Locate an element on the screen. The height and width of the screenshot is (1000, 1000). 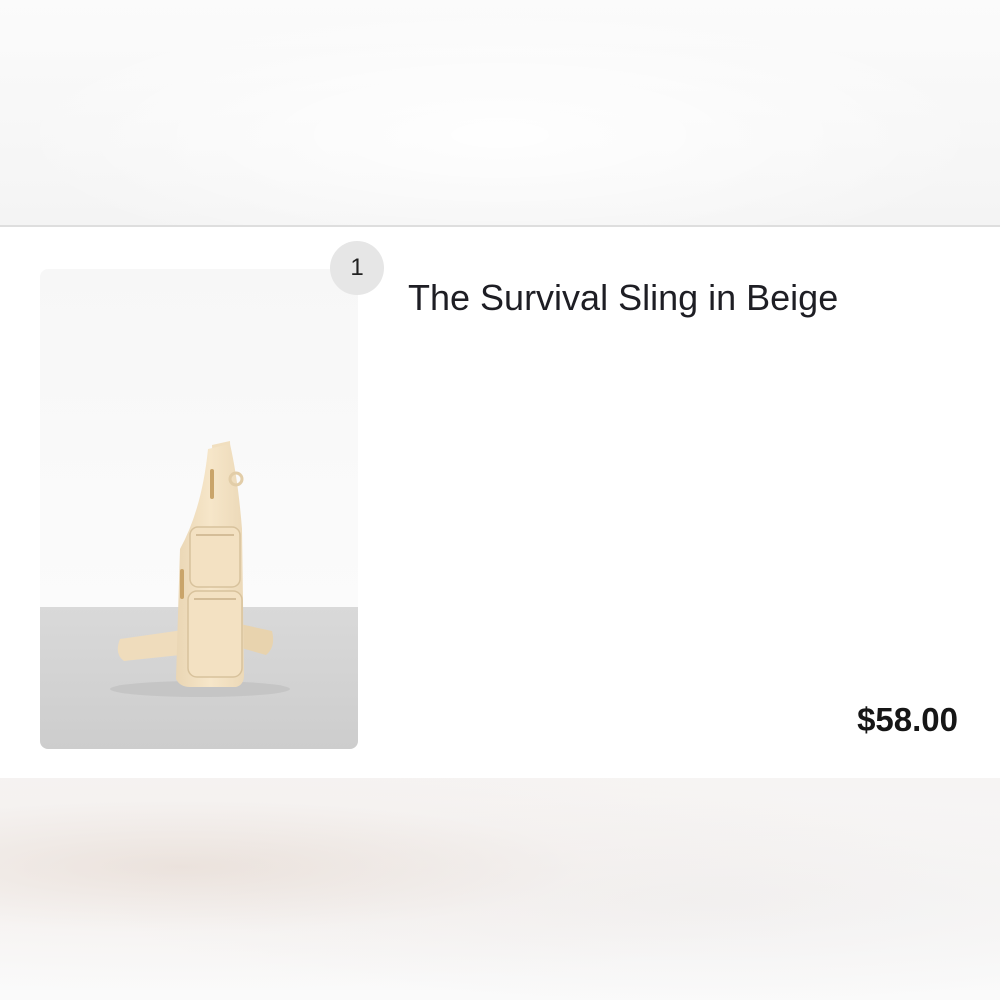
quantity-badge: 1 is located at coordinates (357, 268).